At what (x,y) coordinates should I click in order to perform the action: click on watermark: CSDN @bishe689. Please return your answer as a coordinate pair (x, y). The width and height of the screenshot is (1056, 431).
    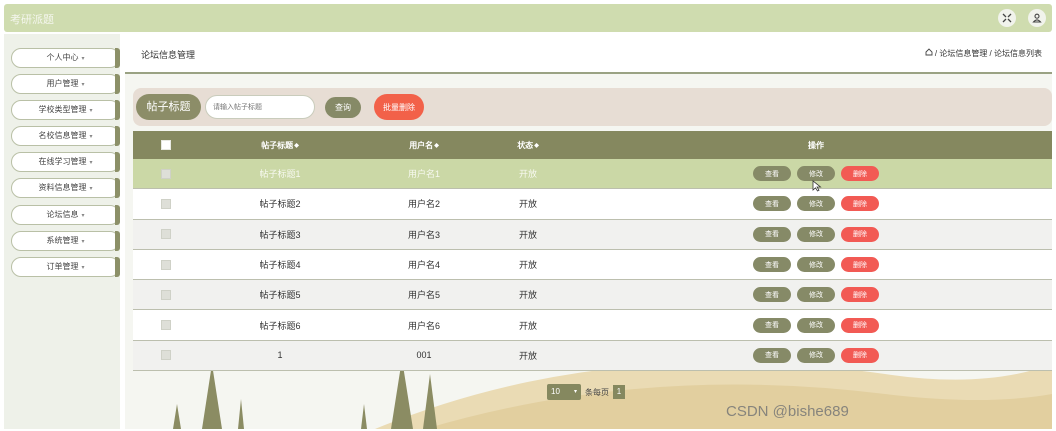
    Looking at the image, I should click on (787, 411).